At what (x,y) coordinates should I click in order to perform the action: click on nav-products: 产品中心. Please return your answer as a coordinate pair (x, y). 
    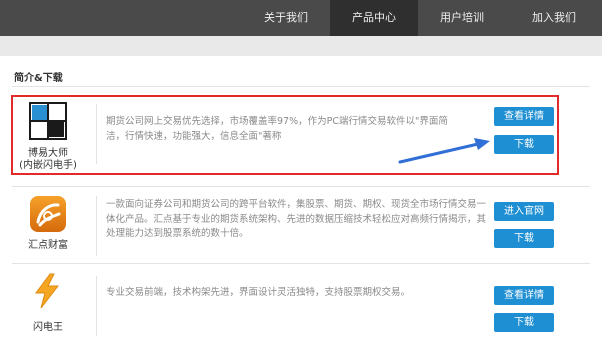
    Looking at the image, I should click on (374, 18).